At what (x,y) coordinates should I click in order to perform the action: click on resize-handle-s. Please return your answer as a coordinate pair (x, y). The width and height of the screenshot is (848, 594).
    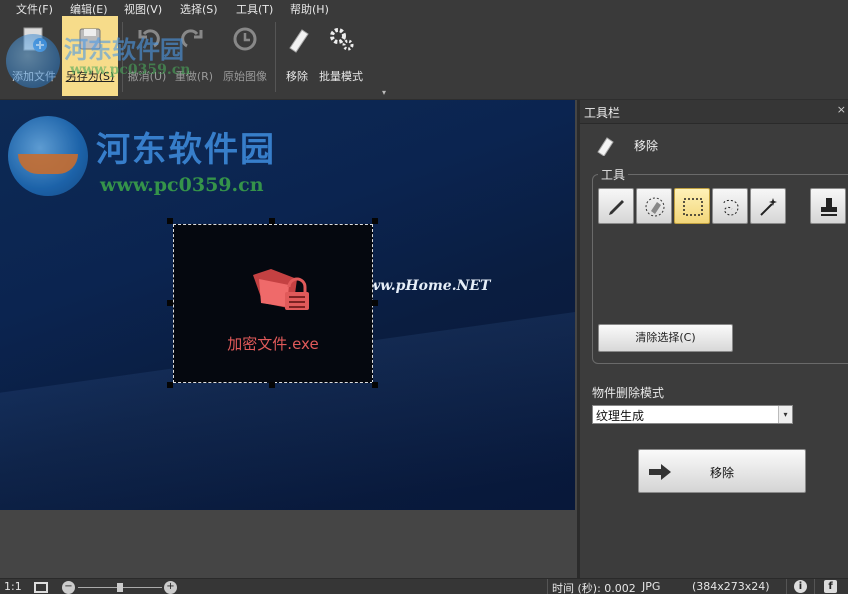
    Looking at the image, I should click on (272, 385).